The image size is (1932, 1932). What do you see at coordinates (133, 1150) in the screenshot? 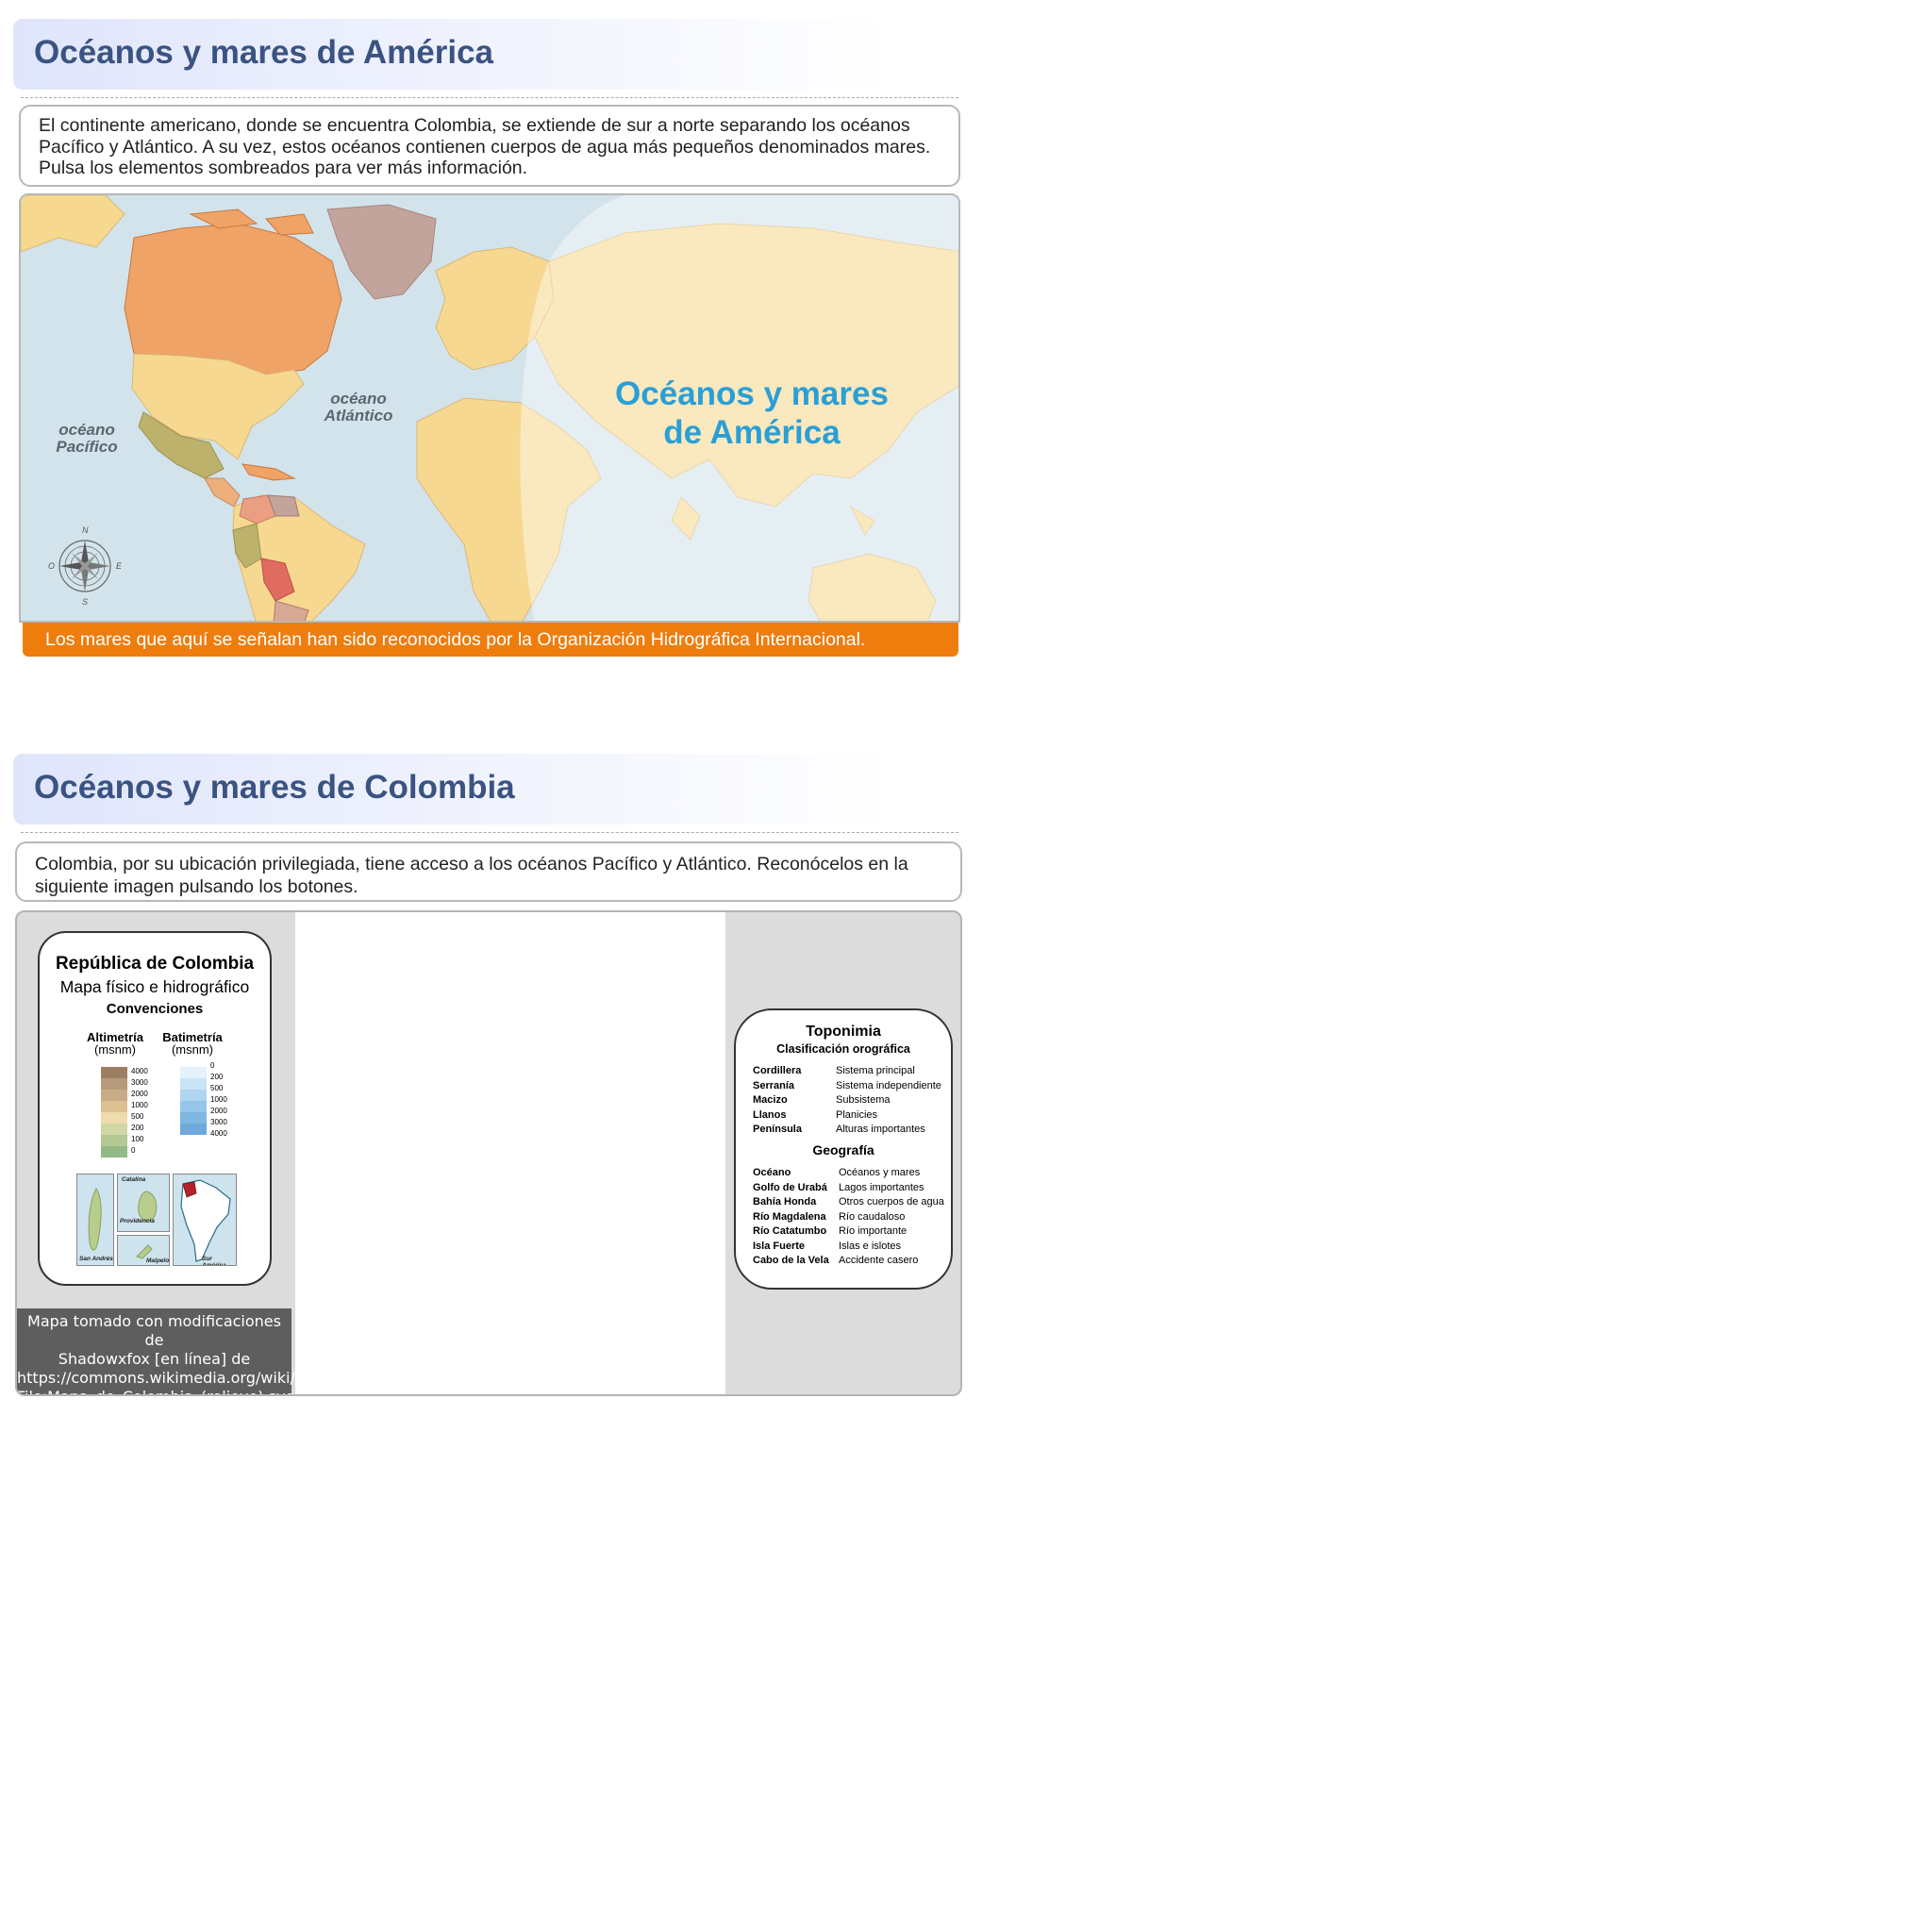
I see `altimetry-tick: 0` at bounding box center [133, 1150].